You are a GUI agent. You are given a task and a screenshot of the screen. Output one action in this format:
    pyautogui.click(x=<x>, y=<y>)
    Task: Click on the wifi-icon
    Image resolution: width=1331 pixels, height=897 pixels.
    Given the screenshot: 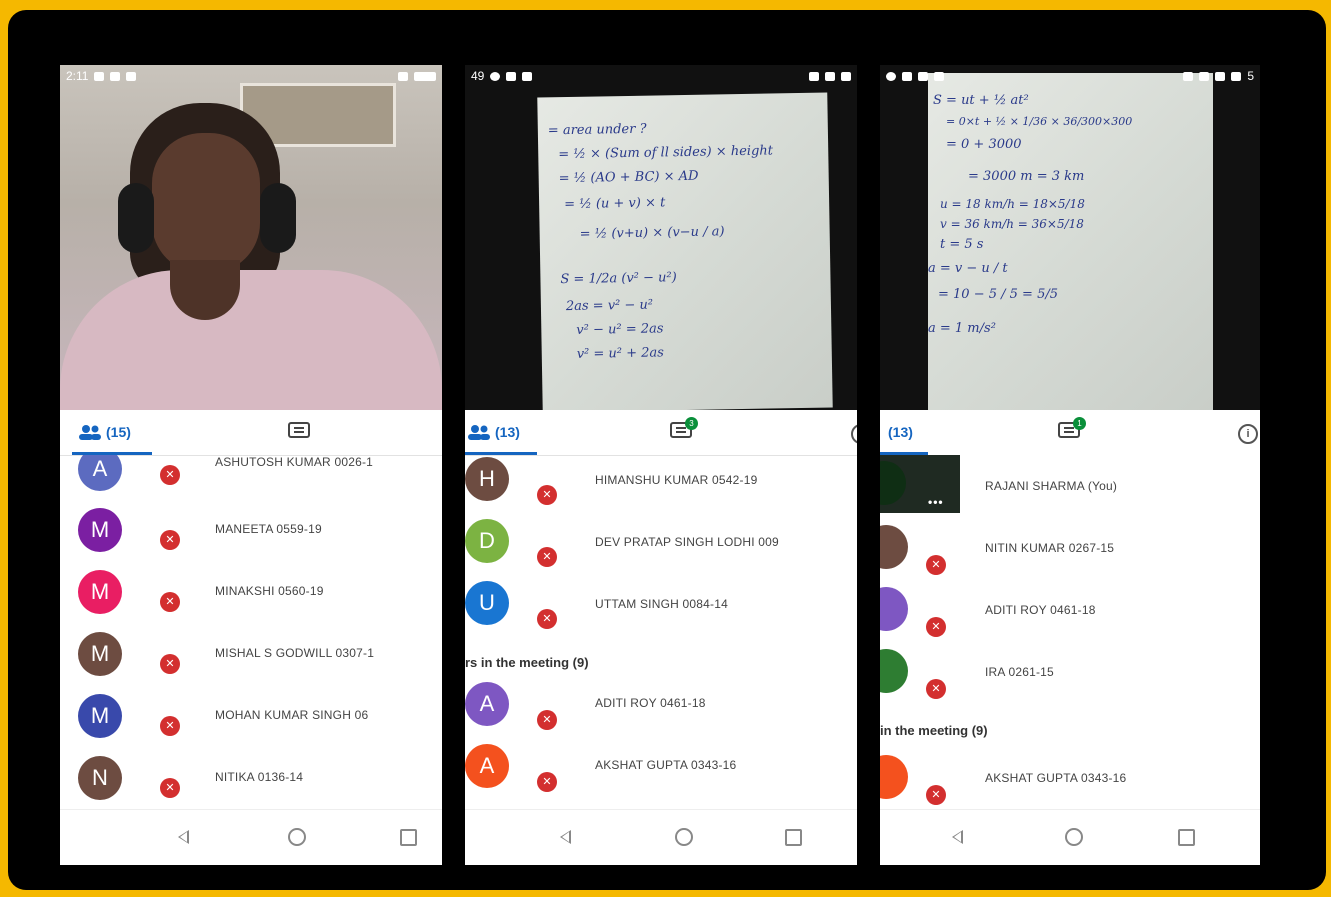 What is the action you would take?
    pyautogui.click(x=1220, y=76)
    